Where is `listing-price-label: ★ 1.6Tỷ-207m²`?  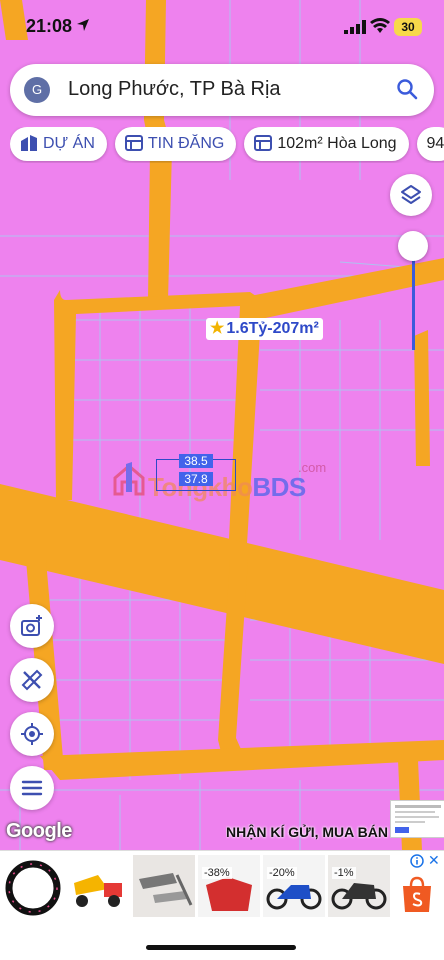
listing-price-label: ★ 1.6Tỷ-207m² is located at coordinates (264, 329).